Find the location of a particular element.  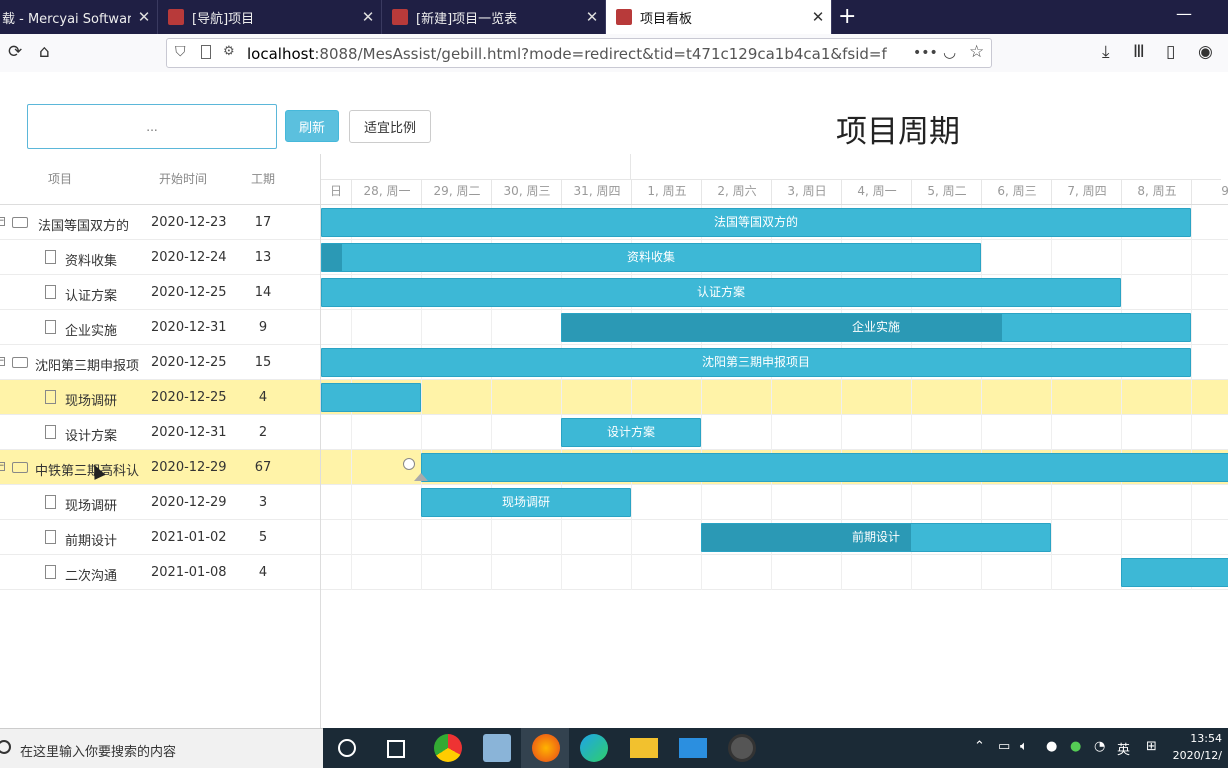

browser-tab: 载 - Mercyai Software ✕ is located at coordinates (79, 17).